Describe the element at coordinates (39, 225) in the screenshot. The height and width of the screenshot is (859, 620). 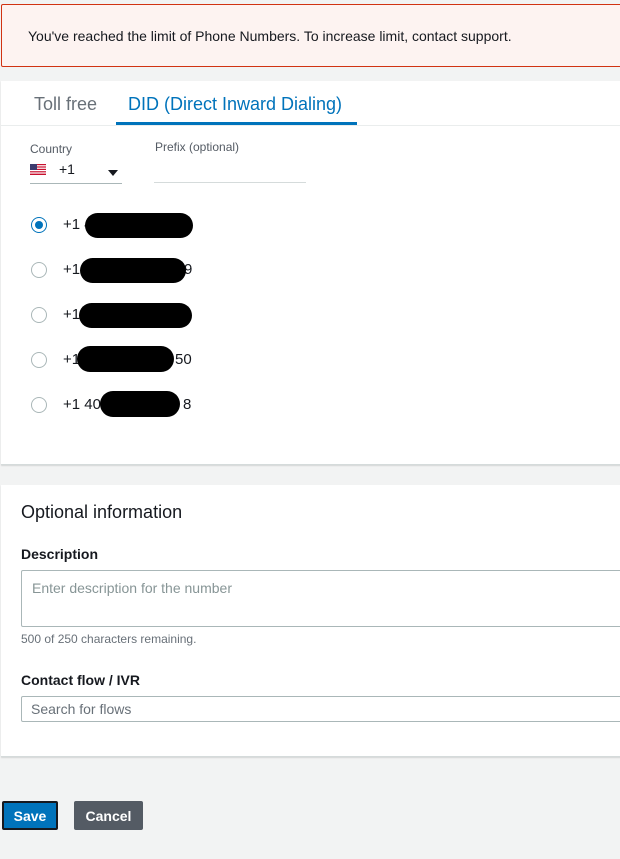
I see `radio-button-selected` at that location.